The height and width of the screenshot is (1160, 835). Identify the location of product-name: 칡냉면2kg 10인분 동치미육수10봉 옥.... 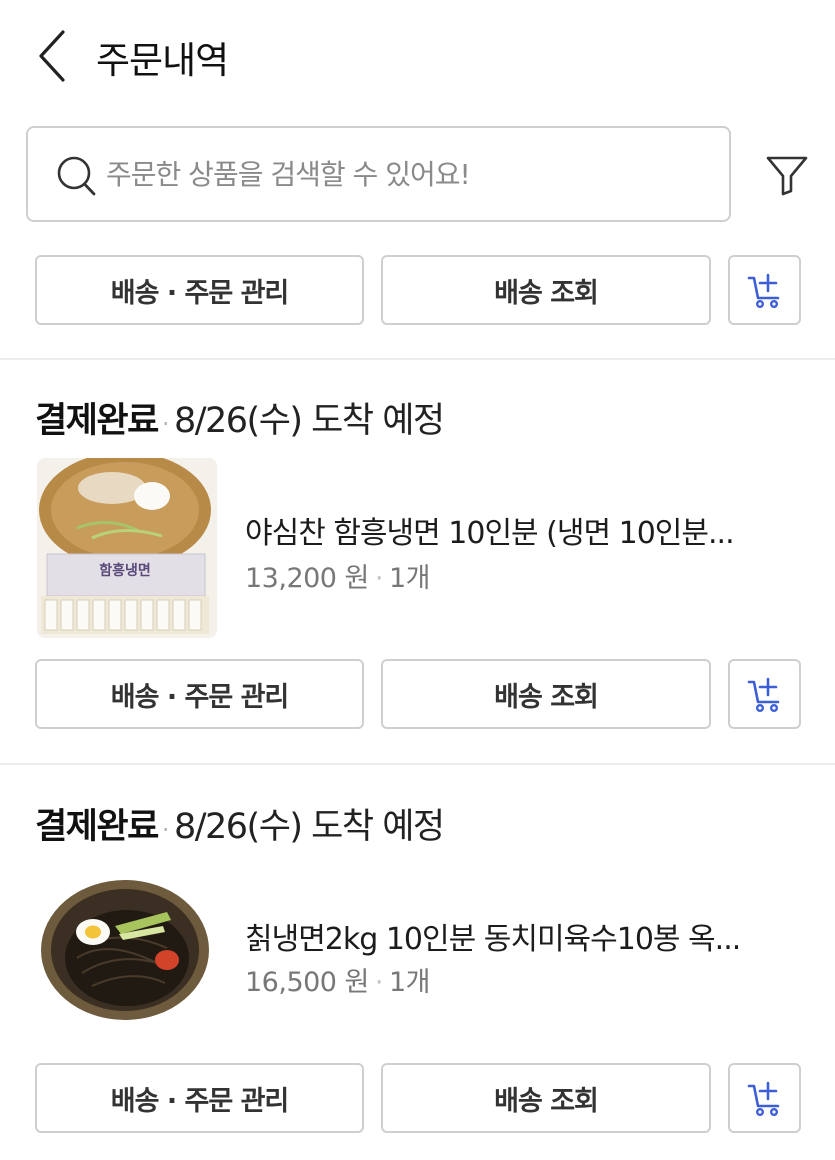
(525, 936).